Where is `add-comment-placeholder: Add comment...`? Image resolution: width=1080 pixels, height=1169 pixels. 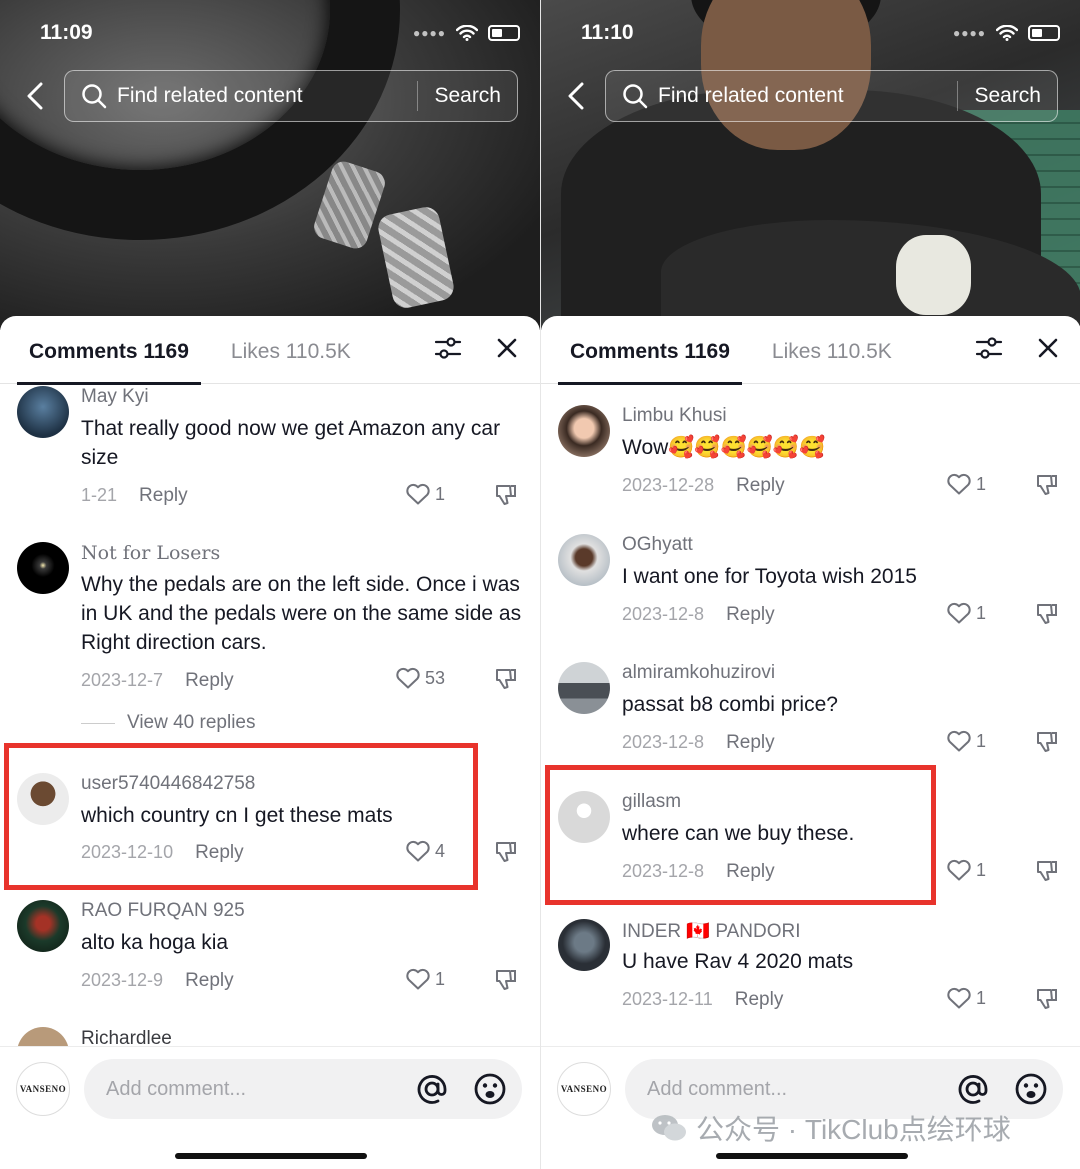
add-comment-placeholder: Add comment... is located at coordinates (717, 1088).